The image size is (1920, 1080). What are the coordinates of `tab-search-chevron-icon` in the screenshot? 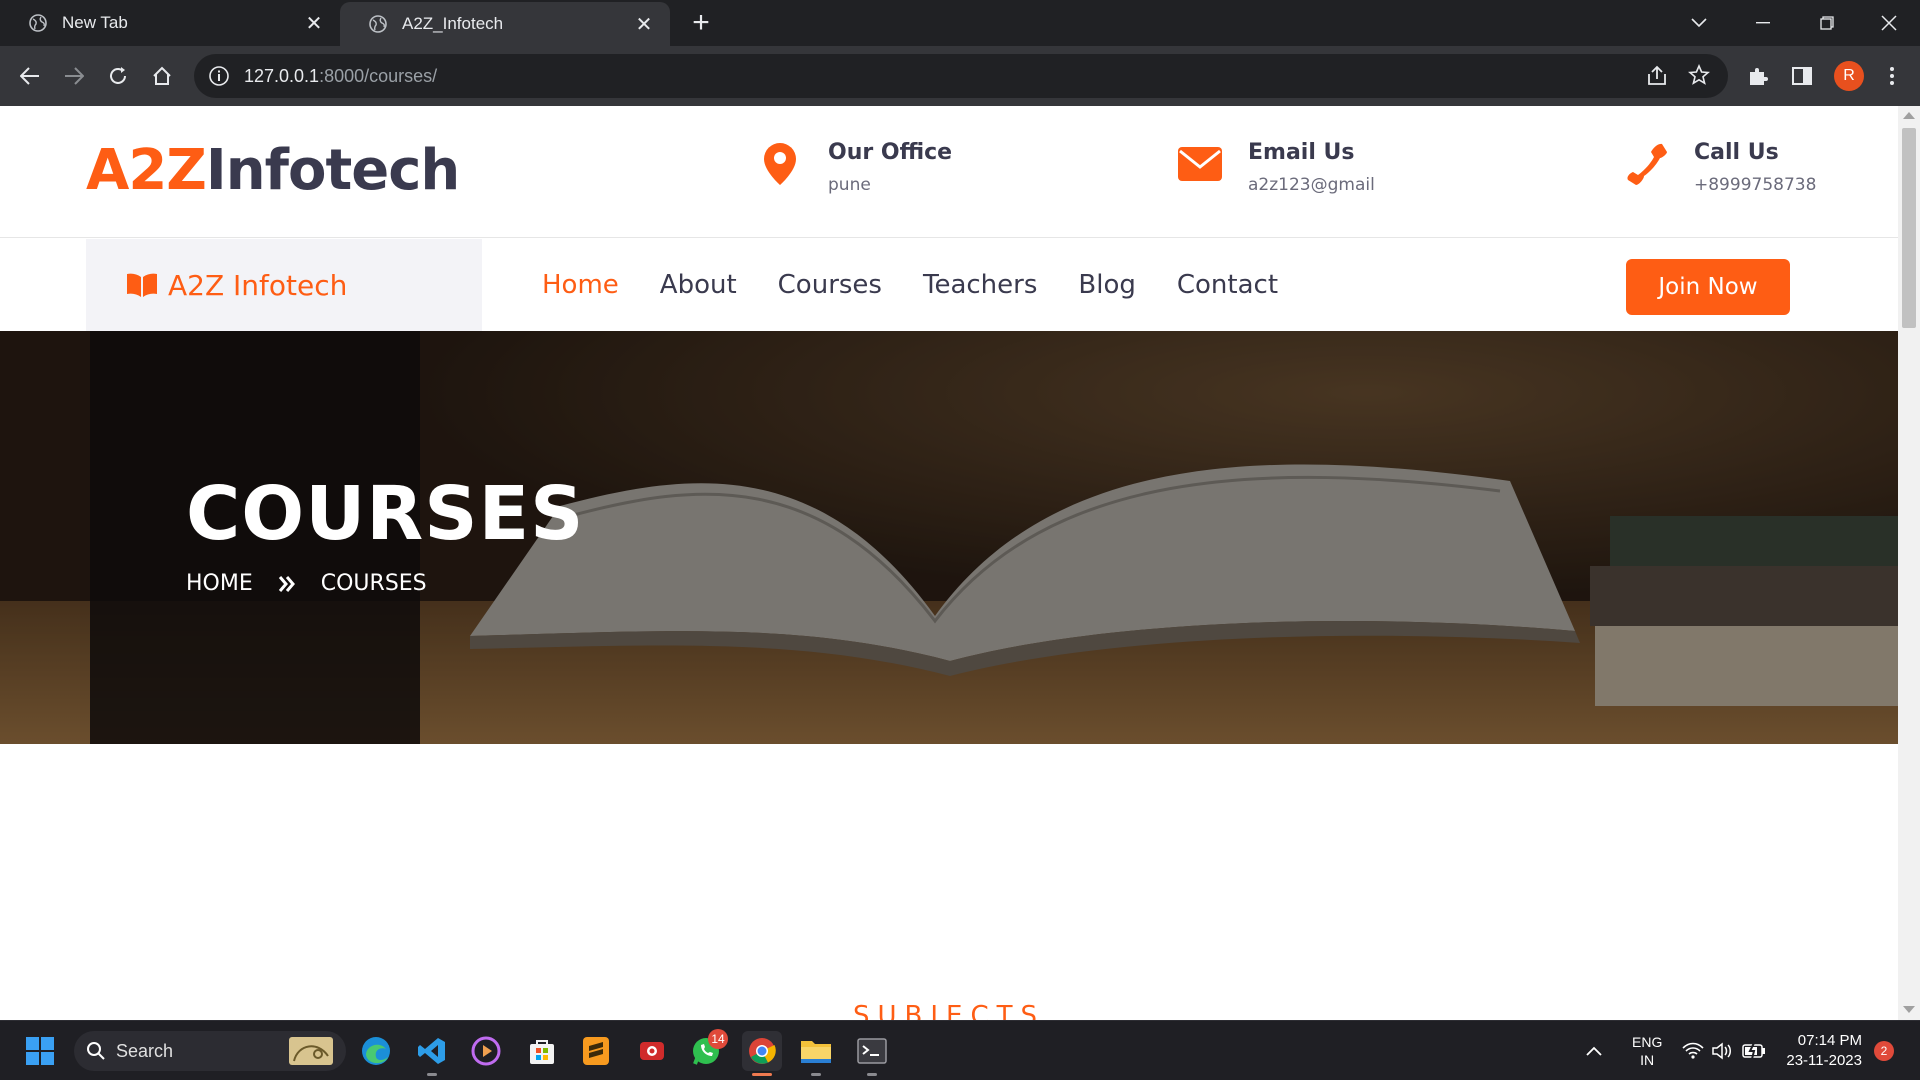 It's located at (1699, 23).